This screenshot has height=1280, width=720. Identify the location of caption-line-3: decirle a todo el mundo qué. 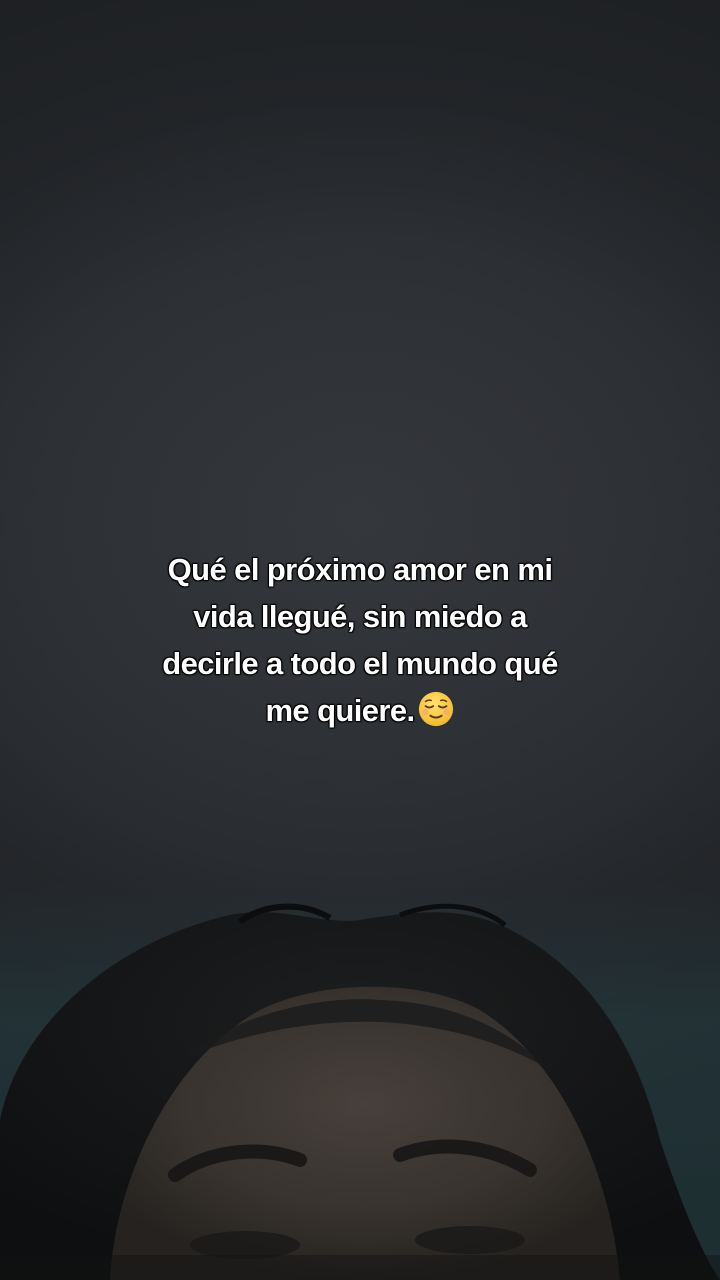
(360, 663).